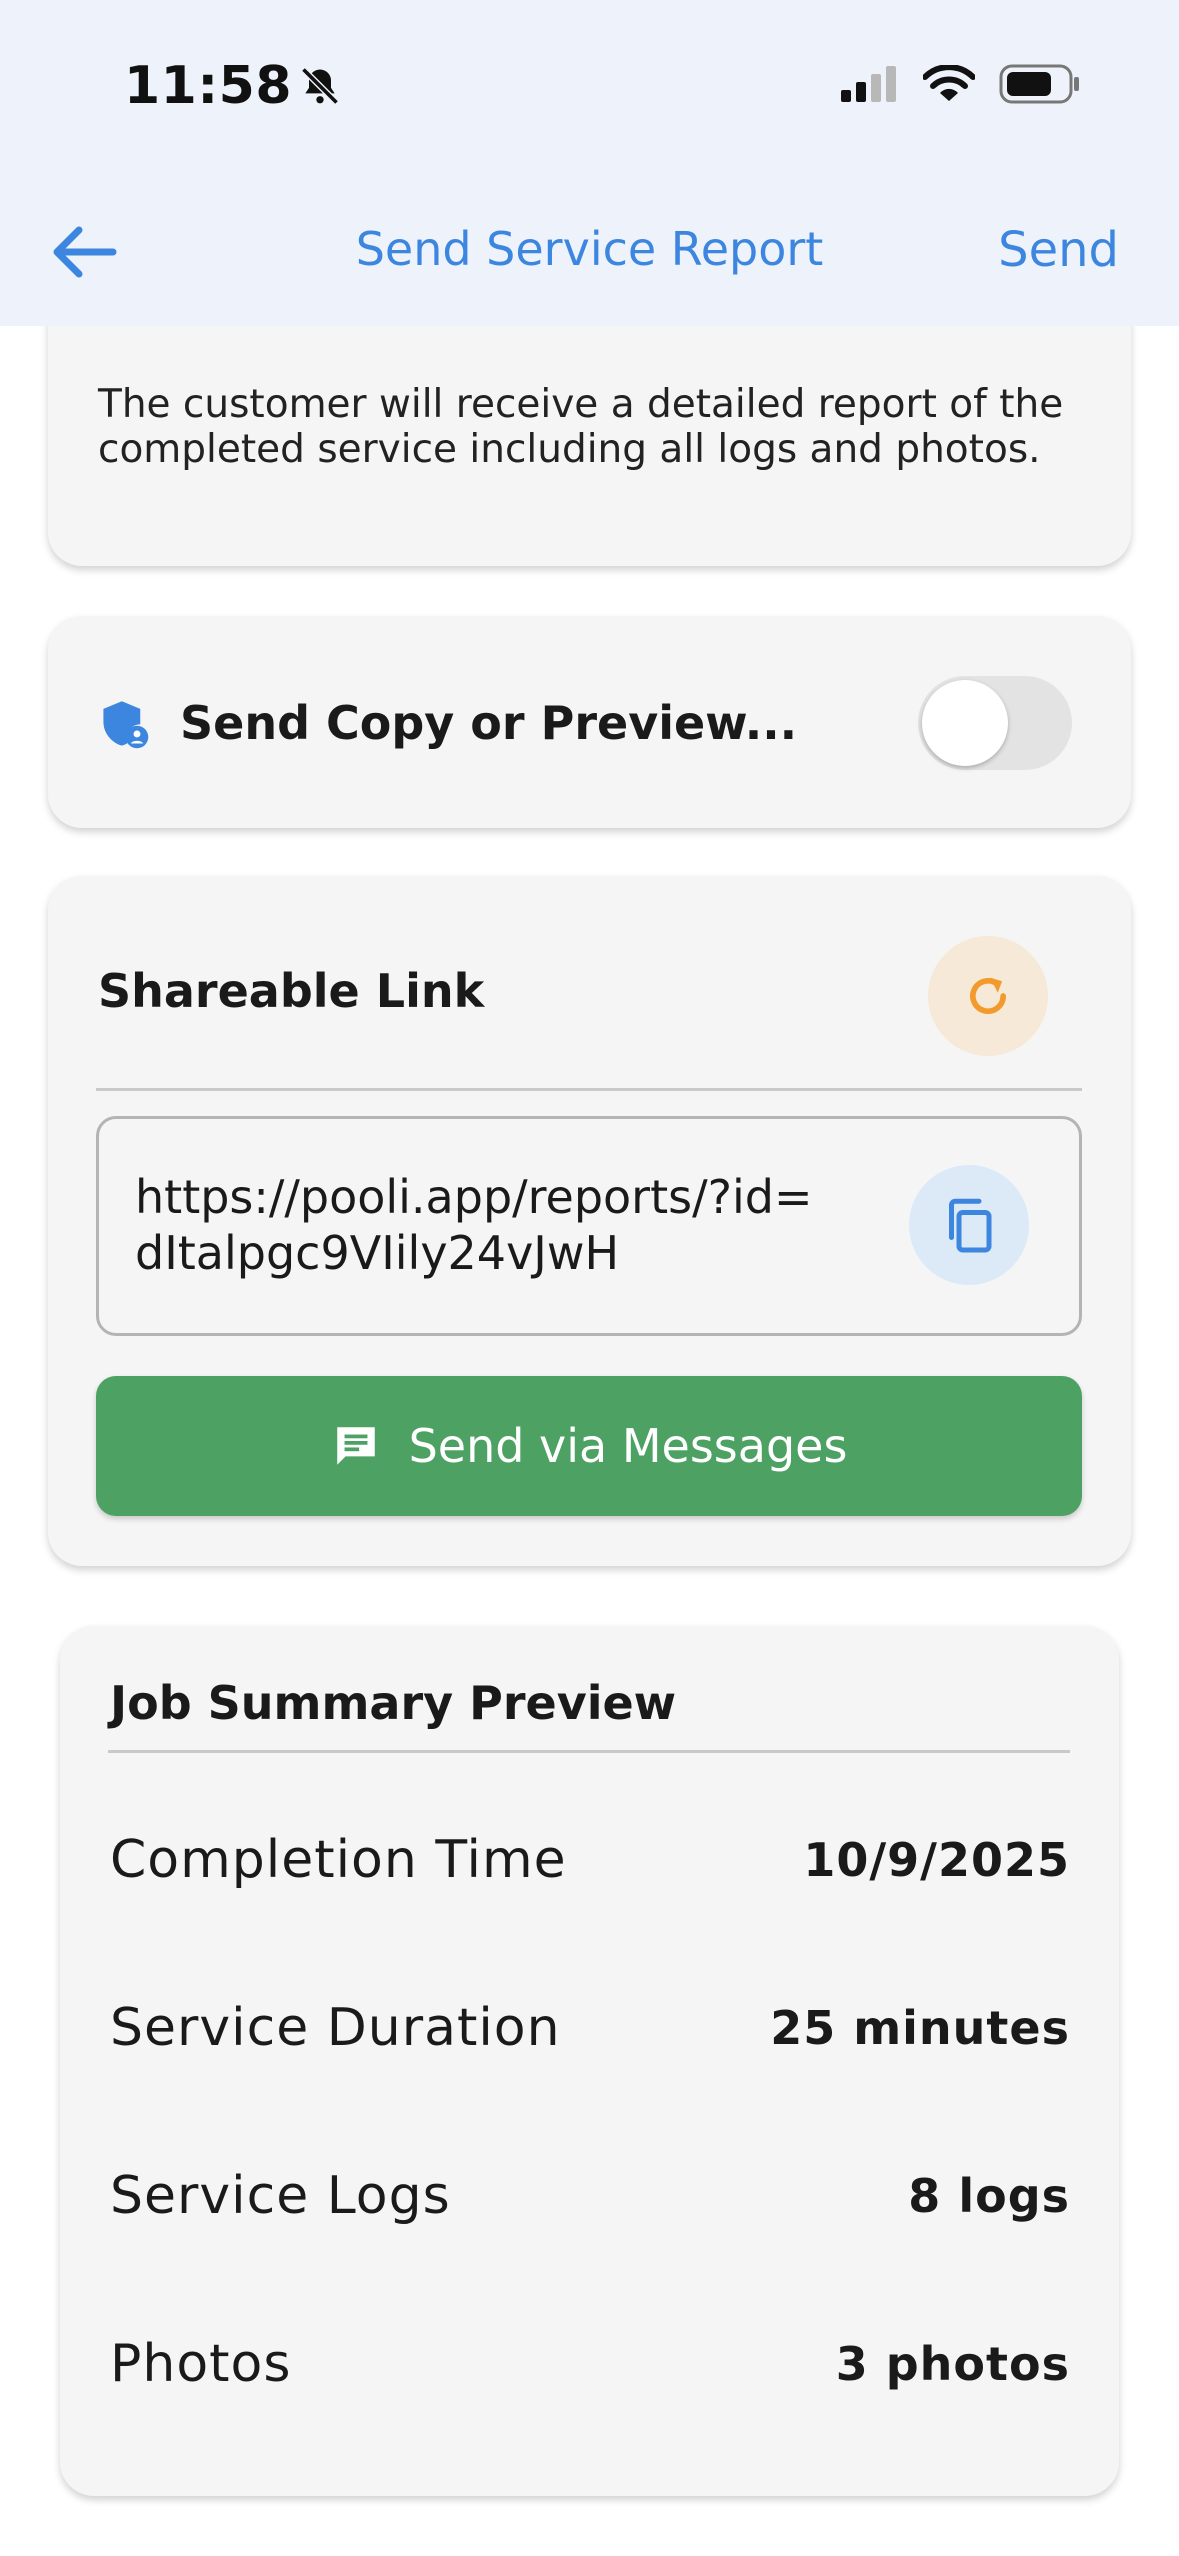 This screenshot has height=2556, width=1179. Describe the element at coordinates (868, 84) in the screenshot. I see `cellular-signal-icon` at that location.